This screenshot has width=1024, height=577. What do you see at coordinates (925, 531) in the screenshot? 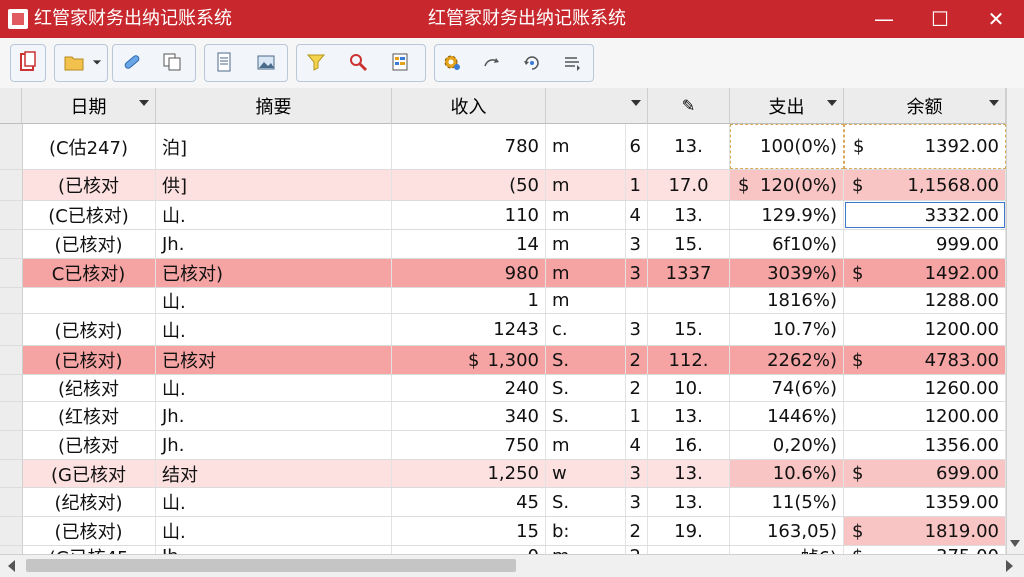
I see `table-cell-balance: $1819.00` at bounding box center [925, 531].